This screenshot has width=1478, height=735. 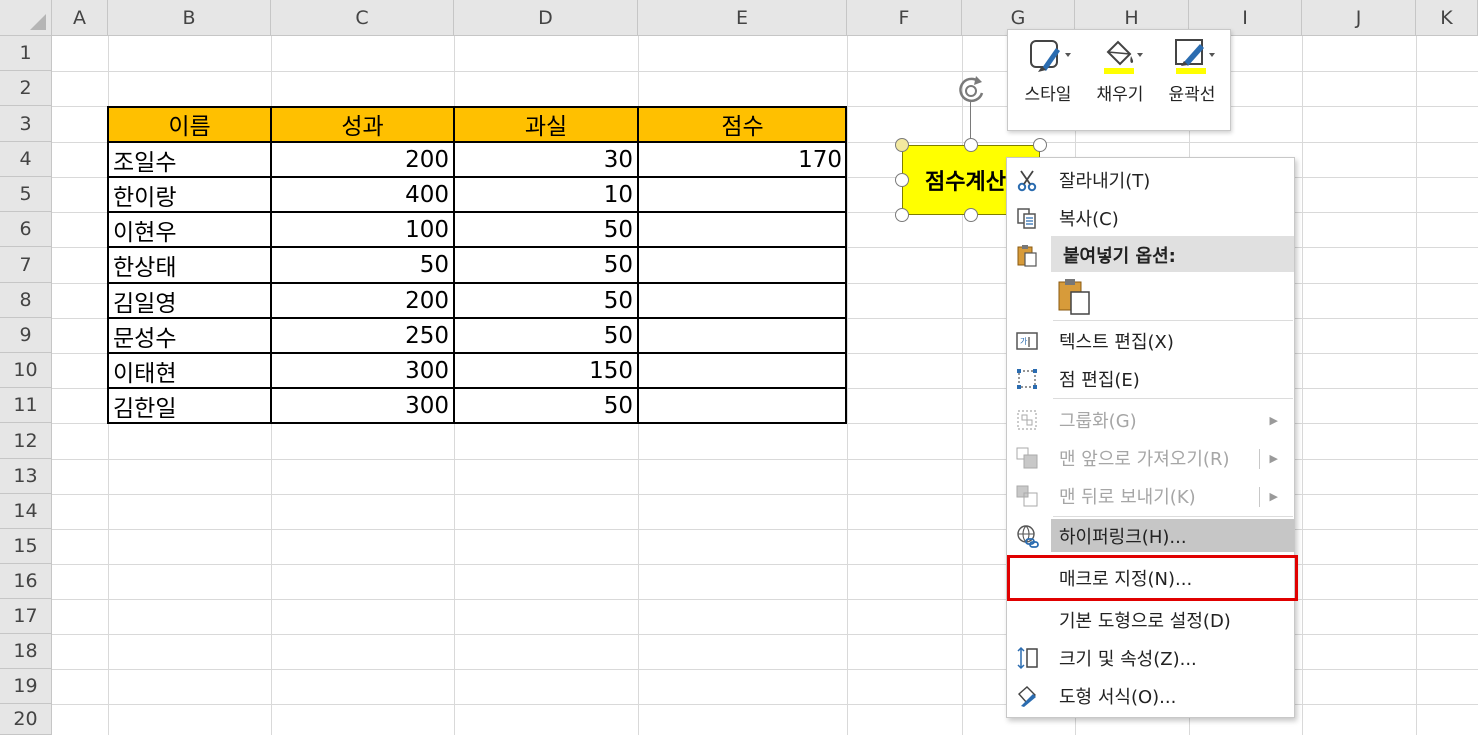 What do you see at coordinates (26, 370) in the screenshot?
I see `row-header: 10` at bounding box center [26, 370].